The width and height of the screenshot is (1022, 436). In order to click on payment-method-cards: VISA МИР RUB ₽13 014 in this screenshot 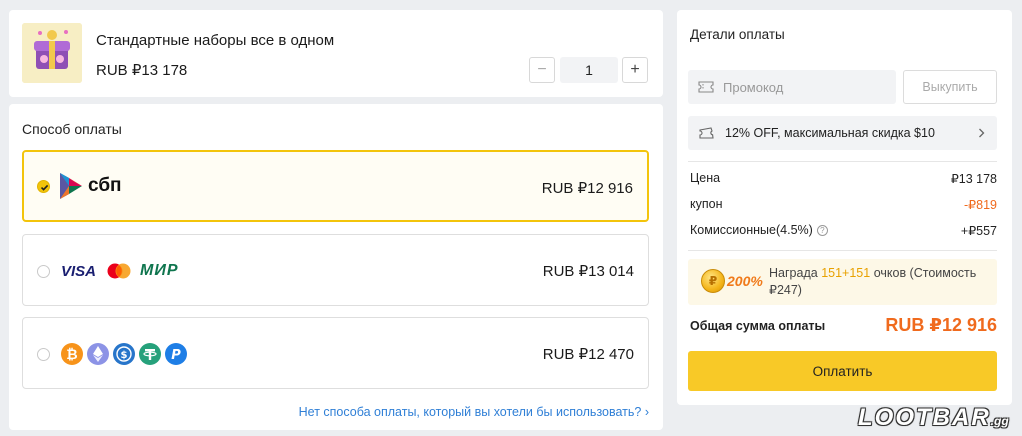, I will do `click(335, 270)`.